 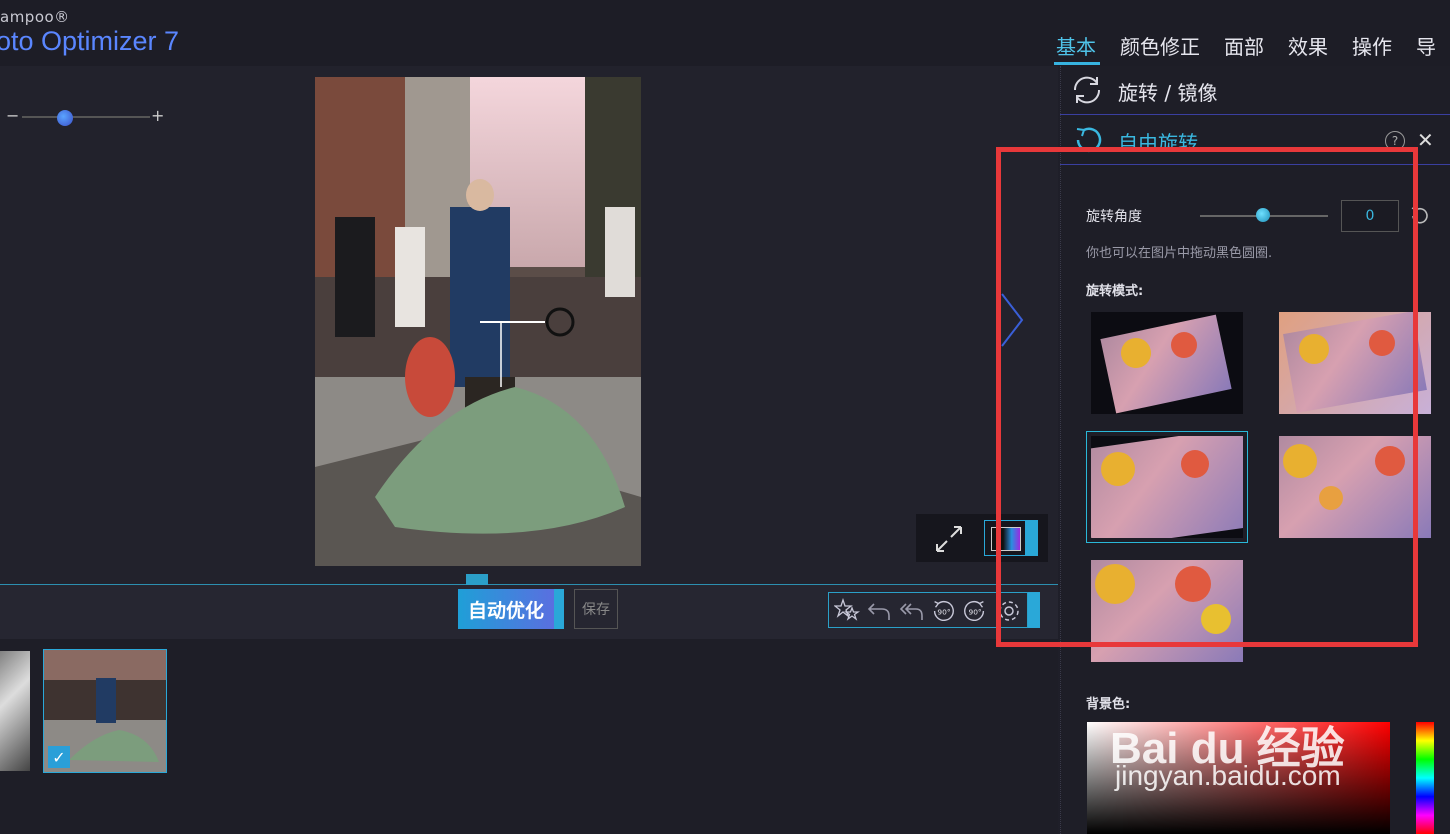 What do you see at coordinates (1425, 140) in the screenshot?
I see `close-icon: ✕` at bounding box center [1425, 140].